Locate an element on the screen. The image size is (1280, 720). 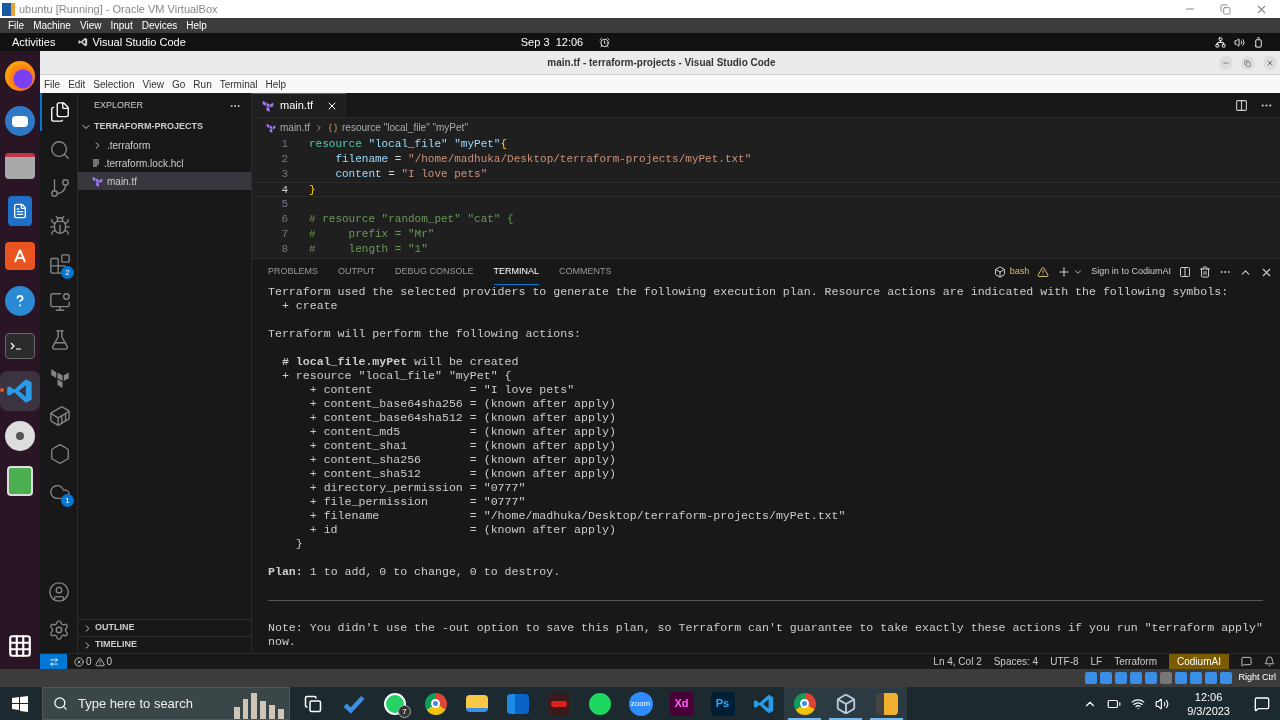
settings-icon is located at coordinates (58, 630).